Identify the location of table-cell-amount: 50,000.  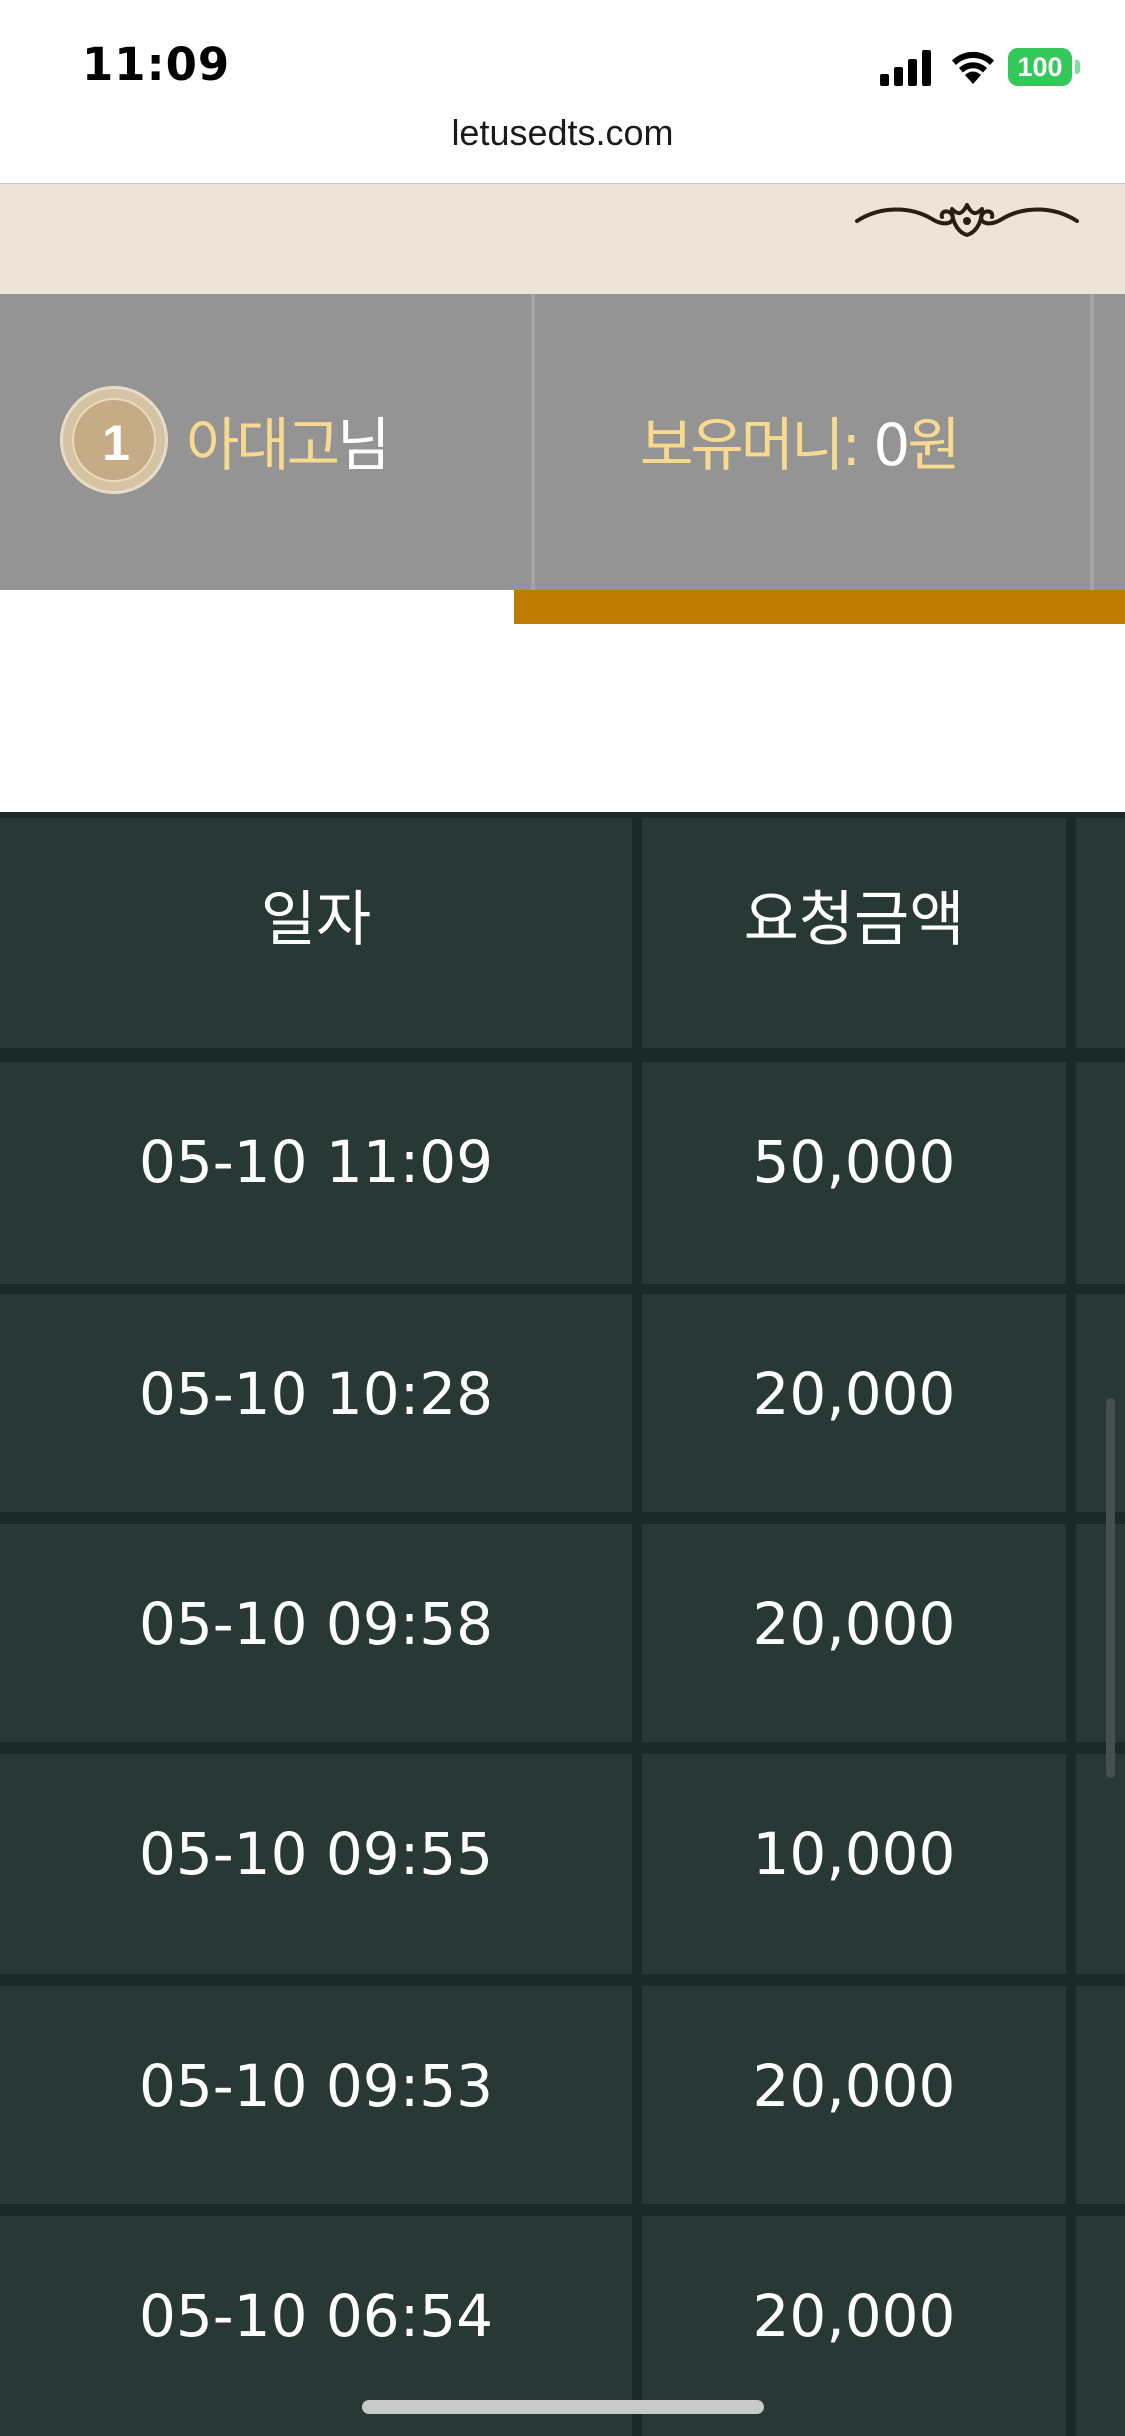
(854, 1173).